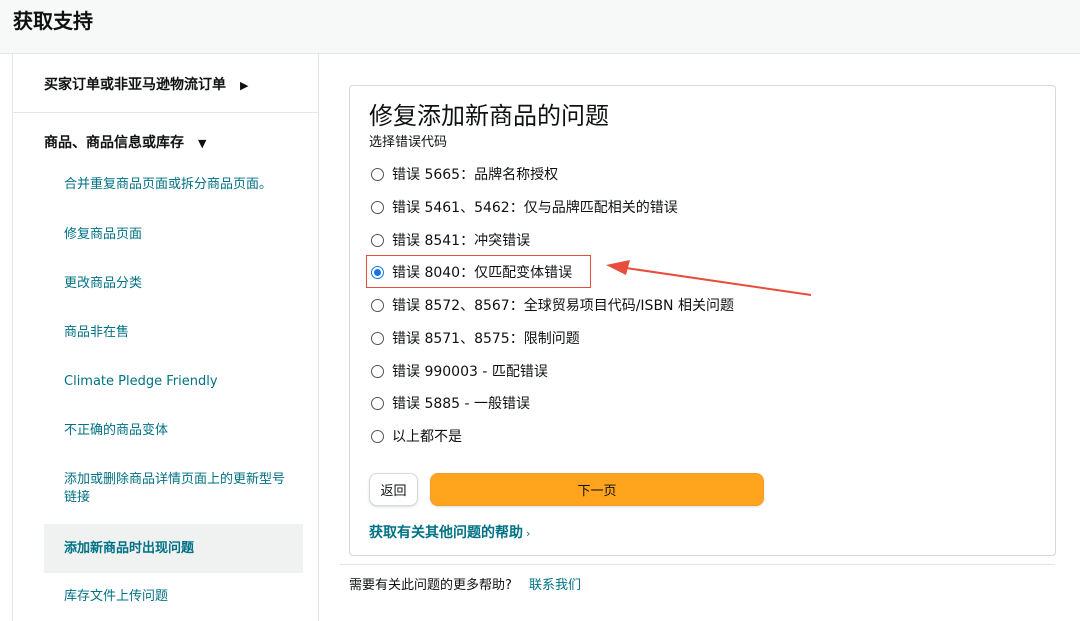 Image resolution: width=1080 pixels, height=621 pixels. Describe the element at coordinates (555, 583) in the screenshot. I see `contact-us-link: 联系我们` at that location.